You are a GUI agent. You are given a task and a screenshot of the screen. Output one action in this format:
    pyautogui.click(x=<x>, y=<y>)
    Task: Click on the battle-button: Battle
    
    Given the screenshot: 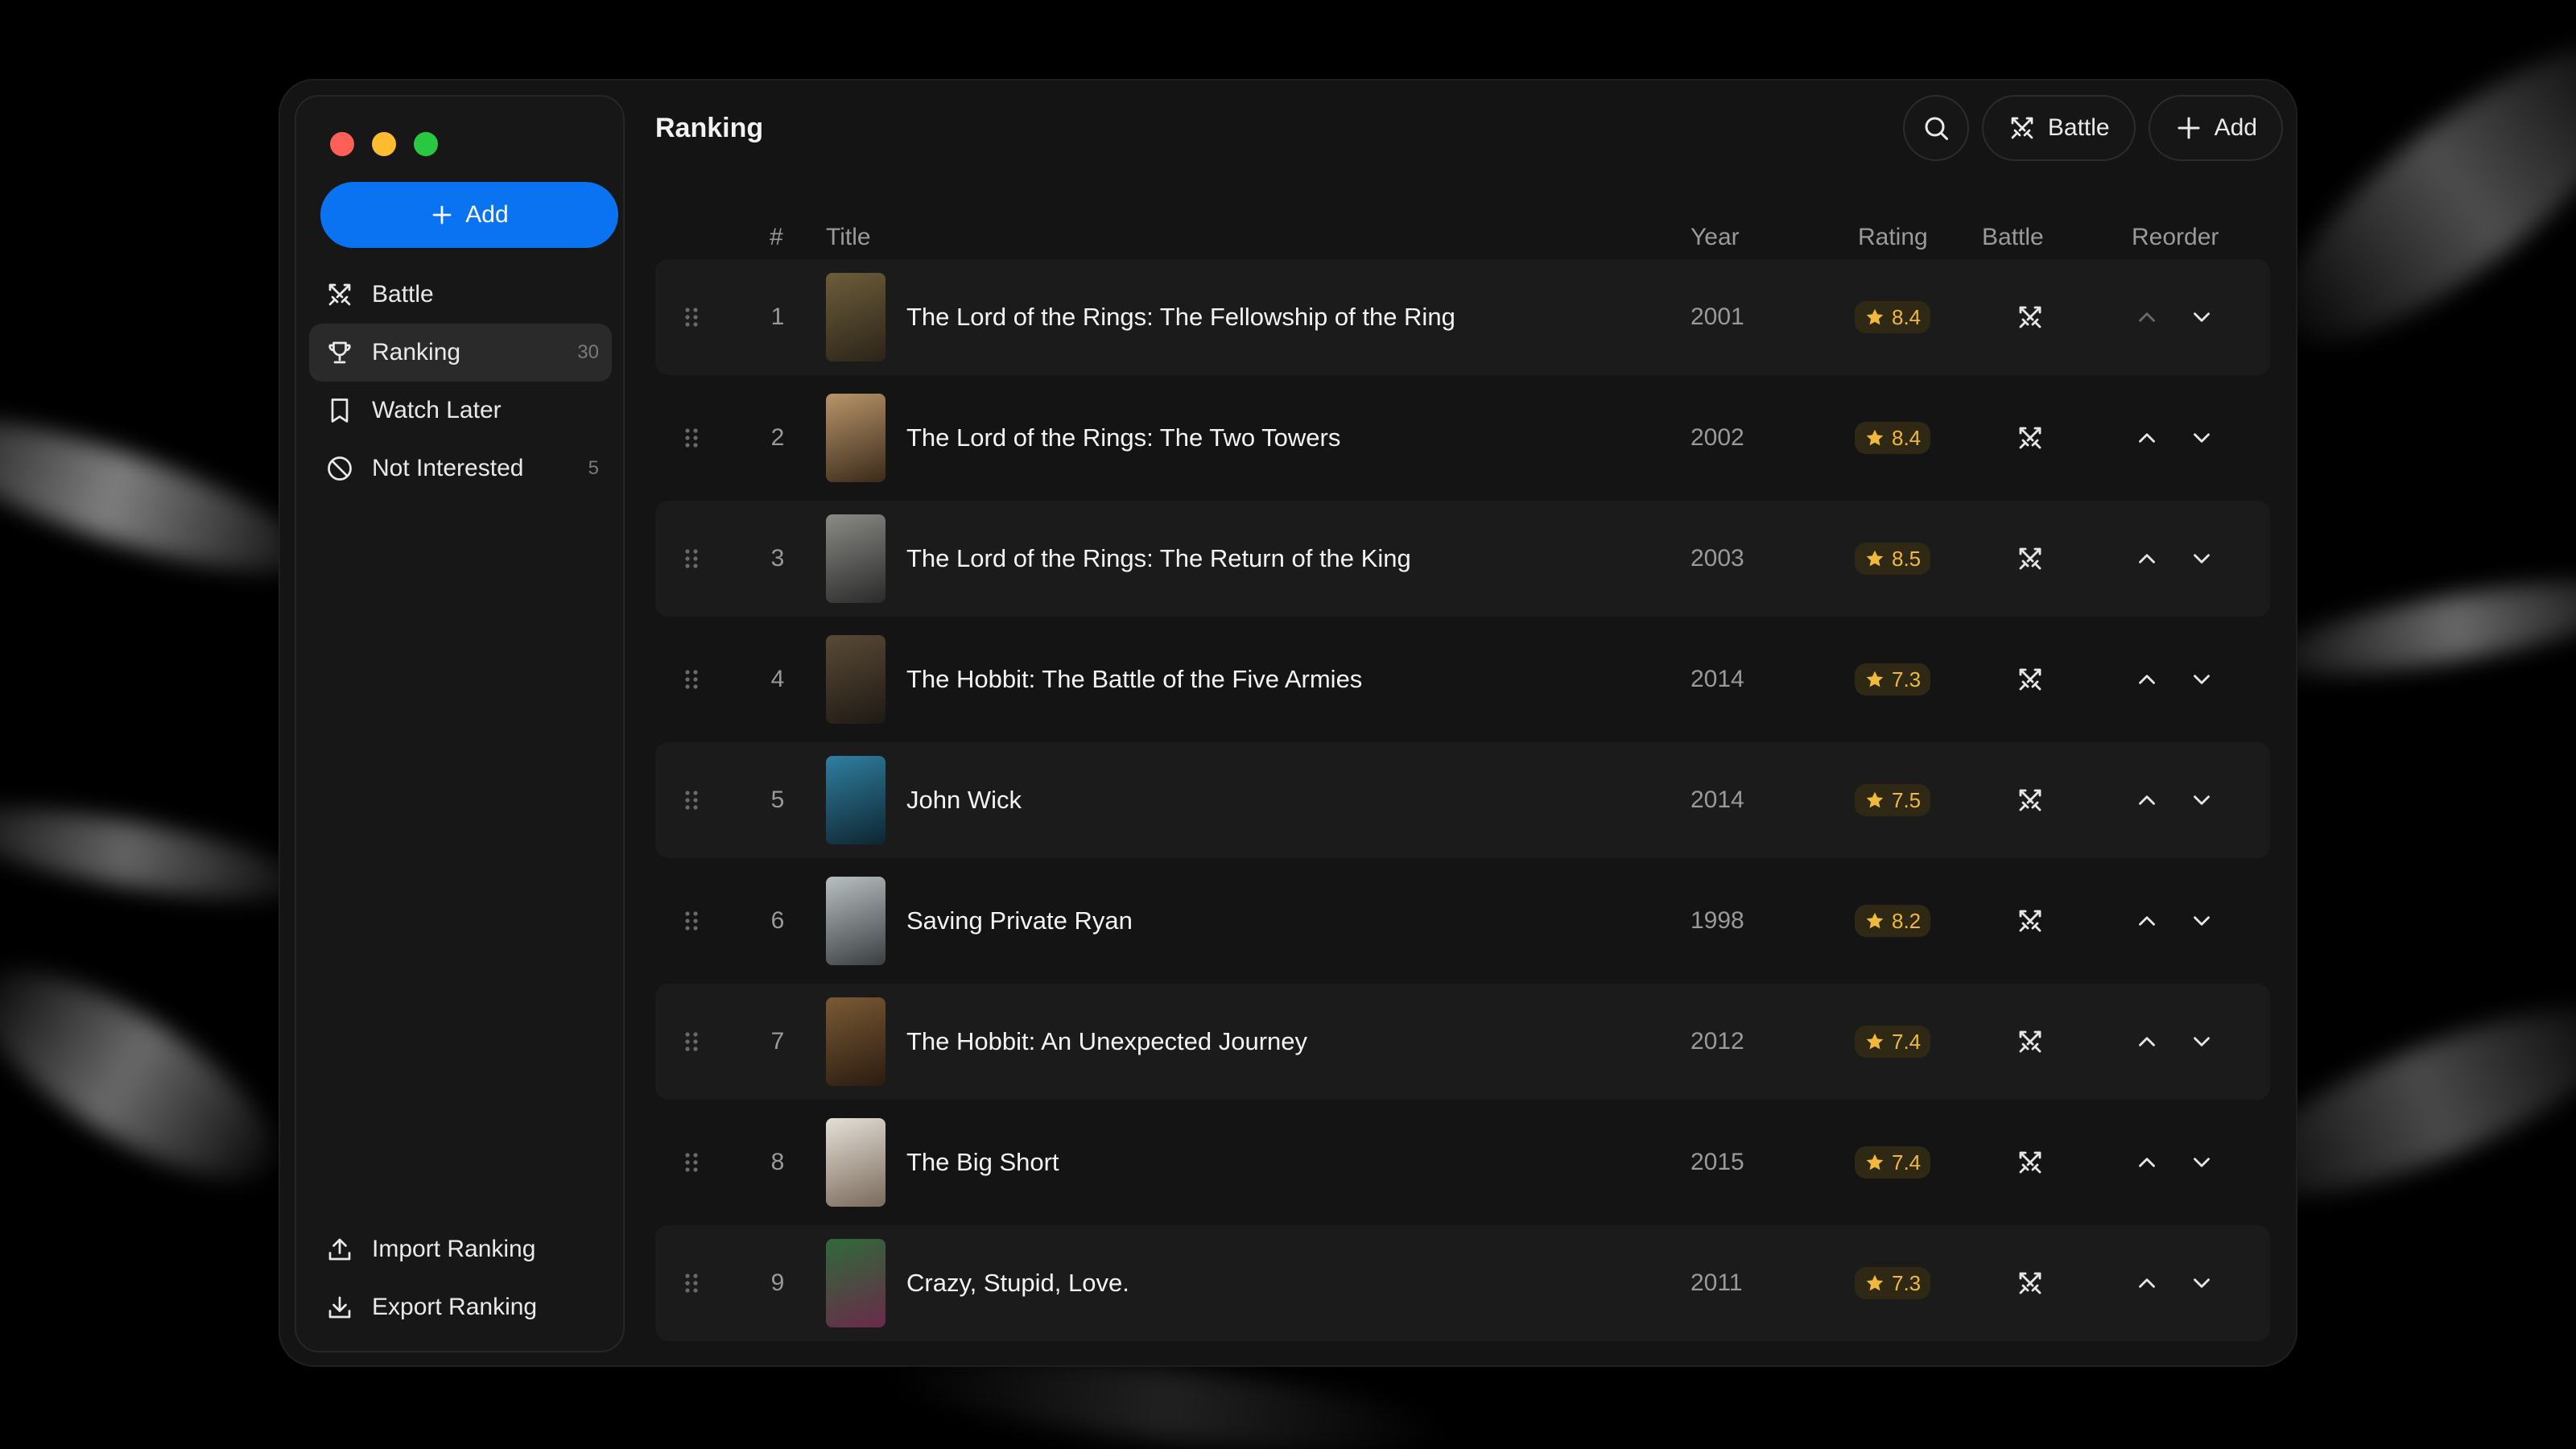 What is the action you would take?
    pyautogui.click(x=2058, y=128)
    